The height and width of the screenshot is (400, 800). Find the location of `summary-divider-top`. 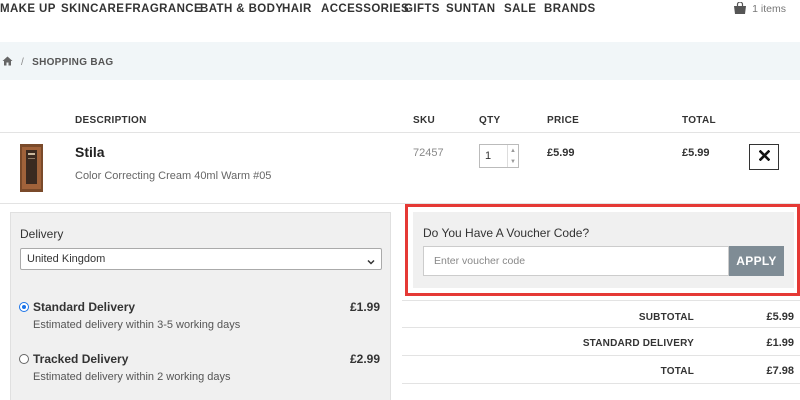

summary-divider-top is located at coordinates (601, 300).